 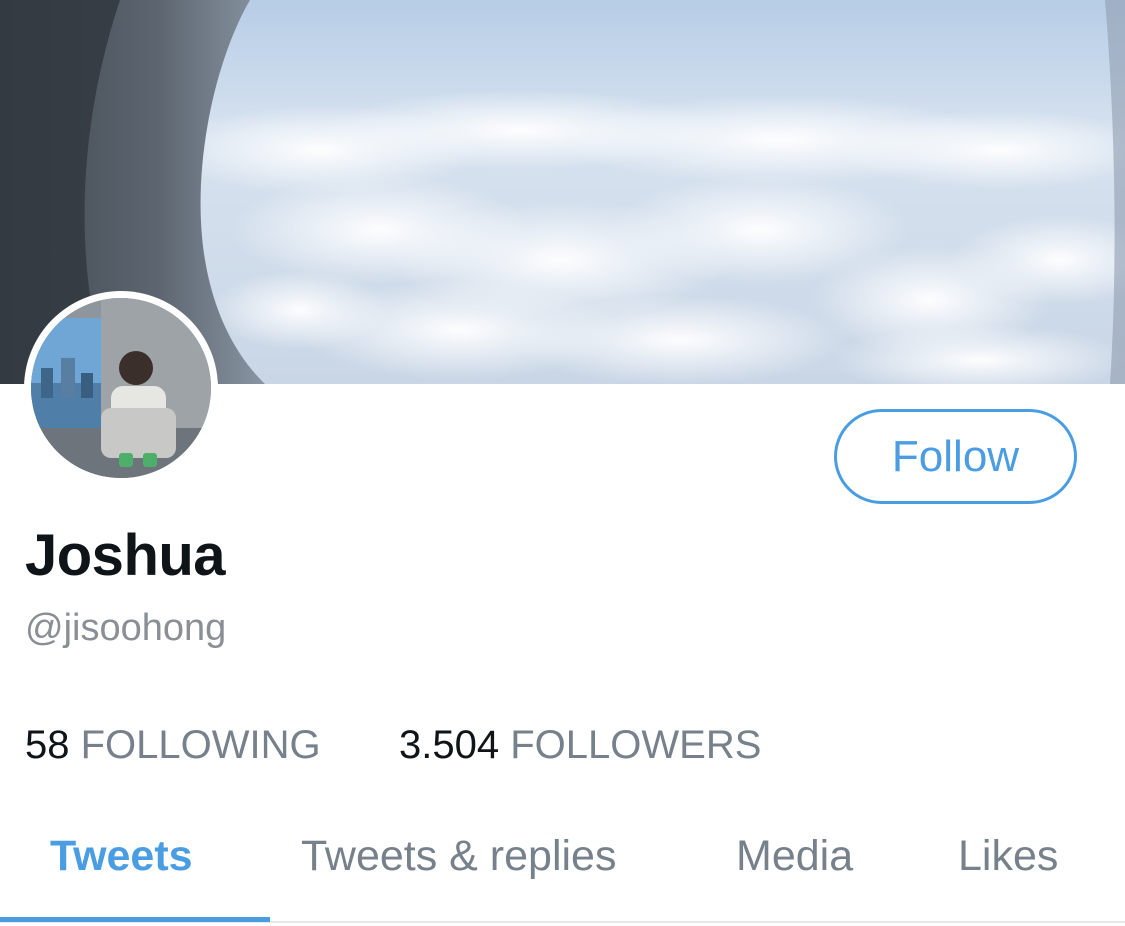 What do you see at coordinates (47, 745) in the screenshot?
I see `following-count: 58` at bounding box center [47, 745].